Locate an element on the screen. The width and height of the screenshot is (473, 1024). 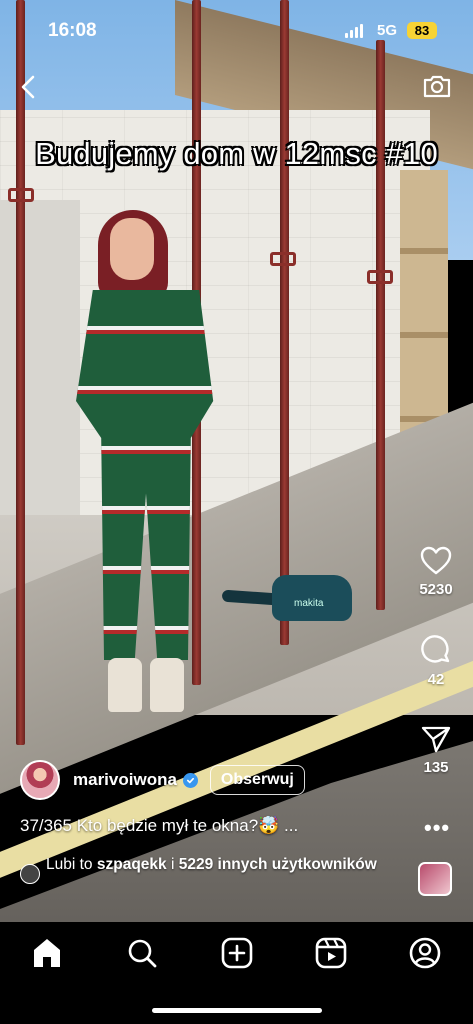
power-tool: makita is located at coordinates (291, 597).